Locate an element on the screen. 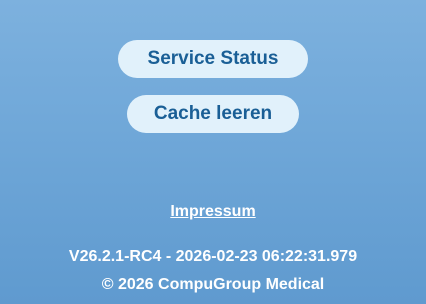 The width and height of the screenshot is (426, 304). clear-cache-button: Cache leeren is located at coordinates (213, 114).